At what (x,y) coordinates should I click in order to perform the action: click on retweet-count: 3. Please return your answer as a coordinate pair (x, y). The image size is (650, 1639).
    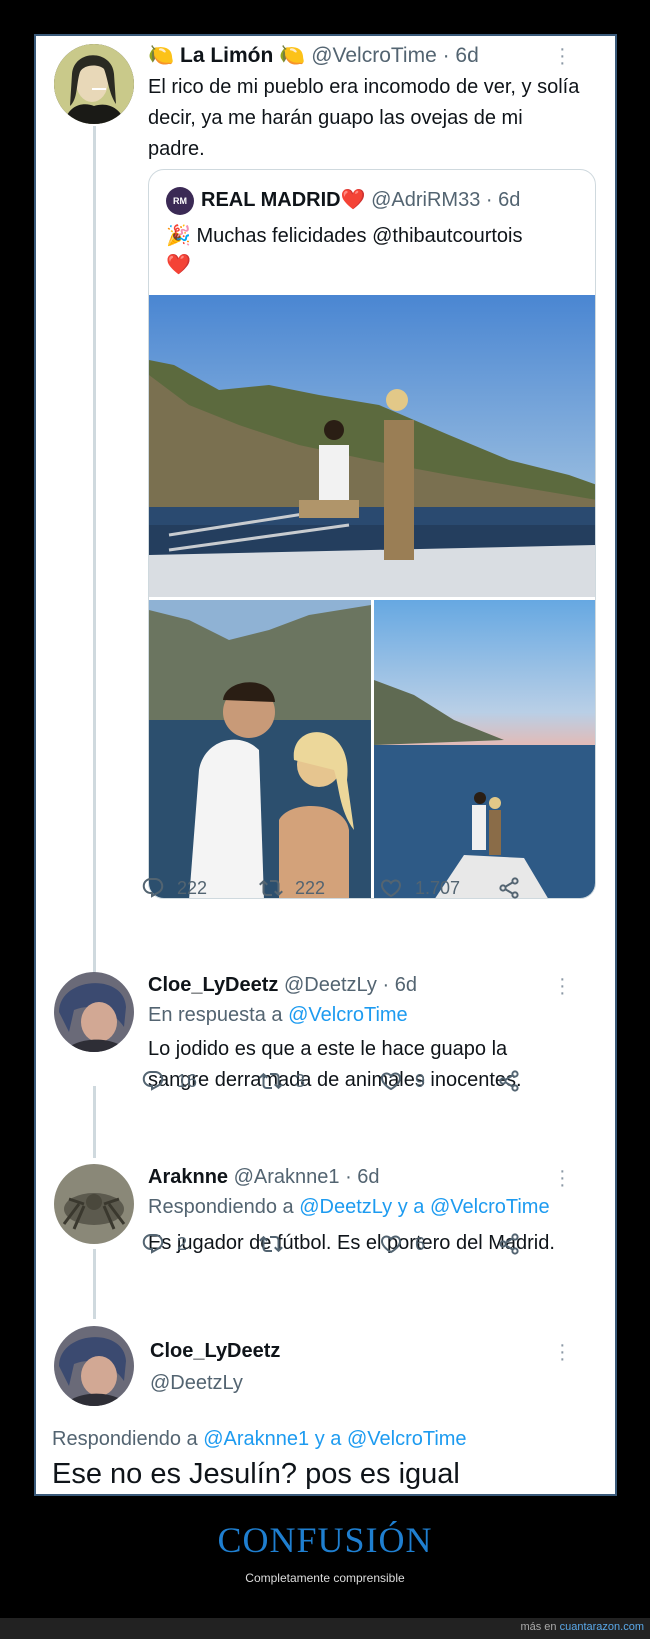
    Looking at the image, I should click on (300, 1080).